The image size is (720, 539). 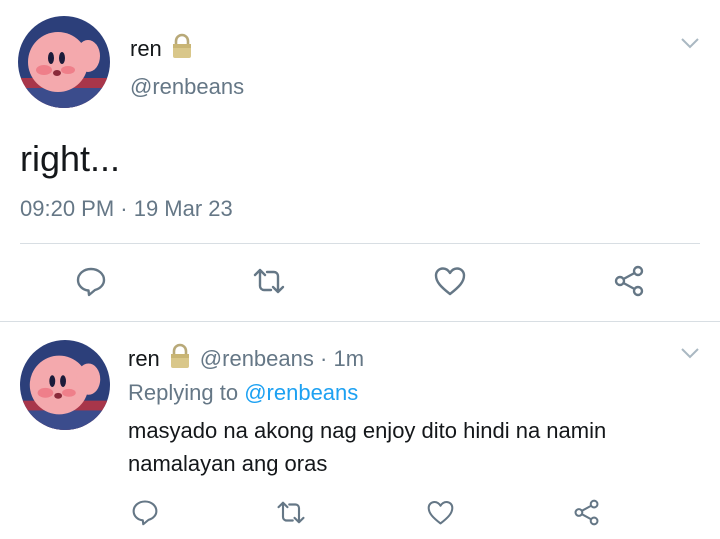 What do you see at coordinates (348, 358) in the screenshot?
I see `tweet-age: 1m` at bounding box center [348, 358].